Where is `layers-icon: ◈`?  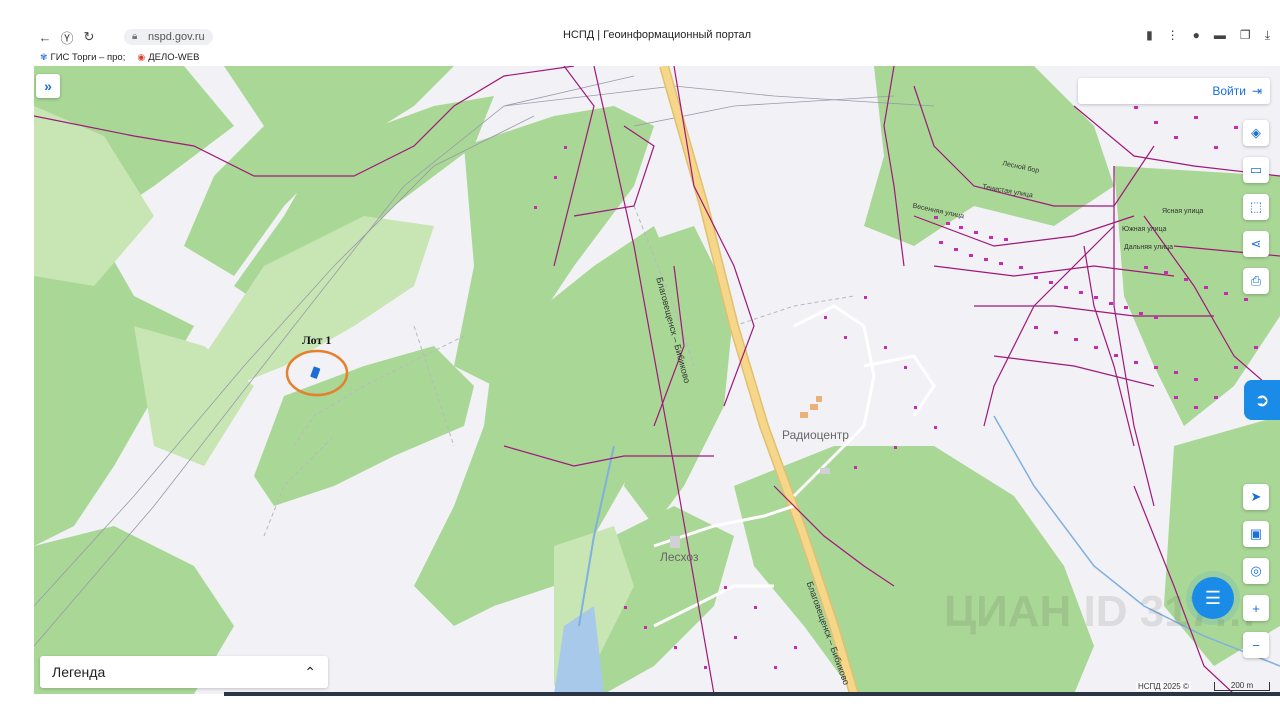
layers-icon: ◈ is located at coordinates (1256, 132).